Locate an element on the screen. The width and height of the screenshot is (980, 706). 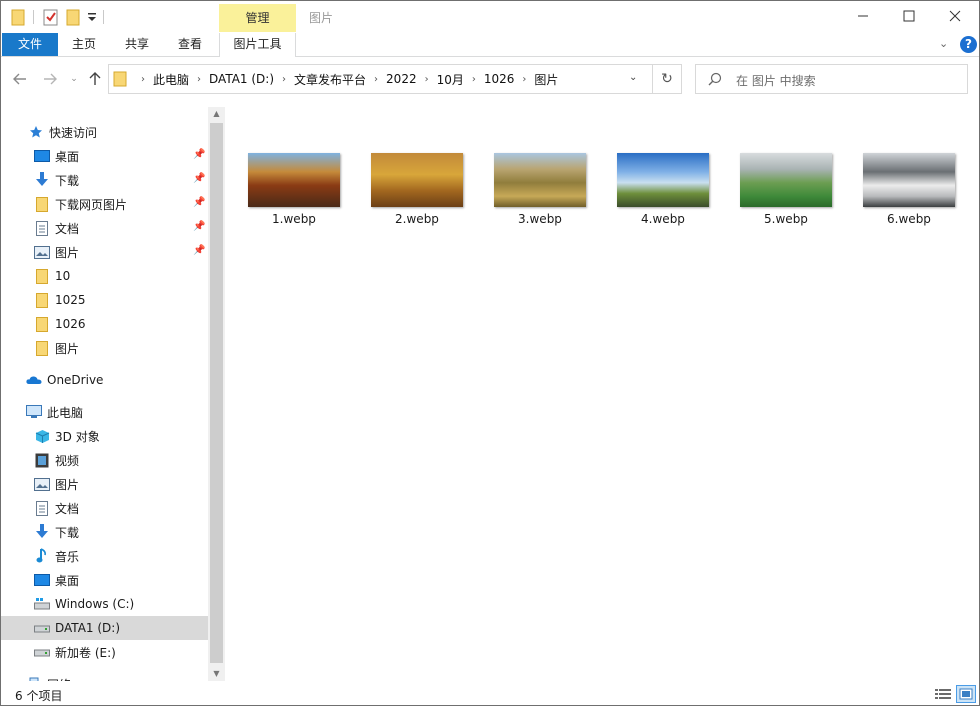
nav-item-pc-pictures: 图片 is located at coordinates (104, 484).